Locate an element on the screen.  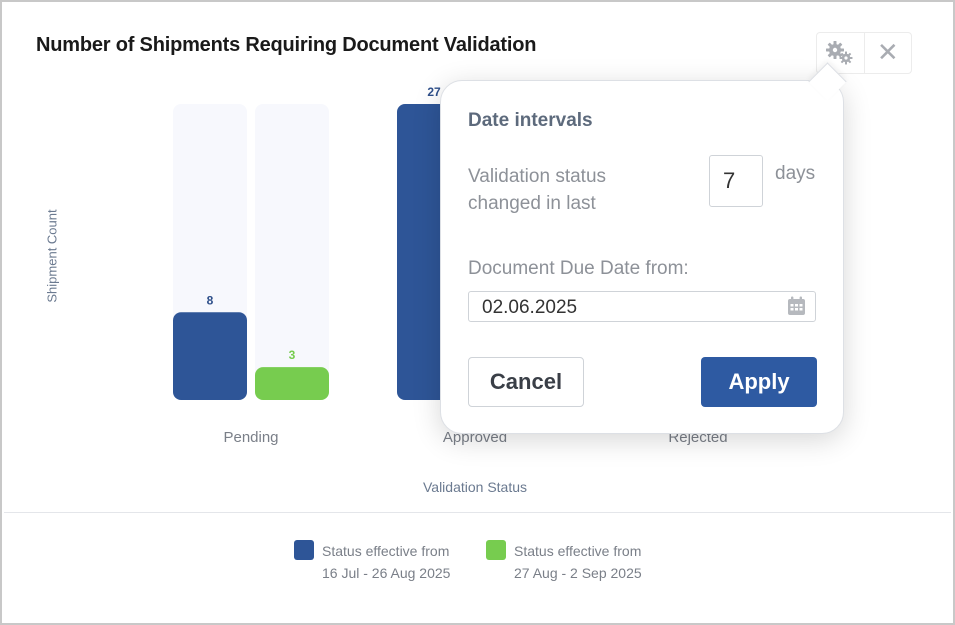
bar-value-label: 8 is located at coordinates (210, 300).